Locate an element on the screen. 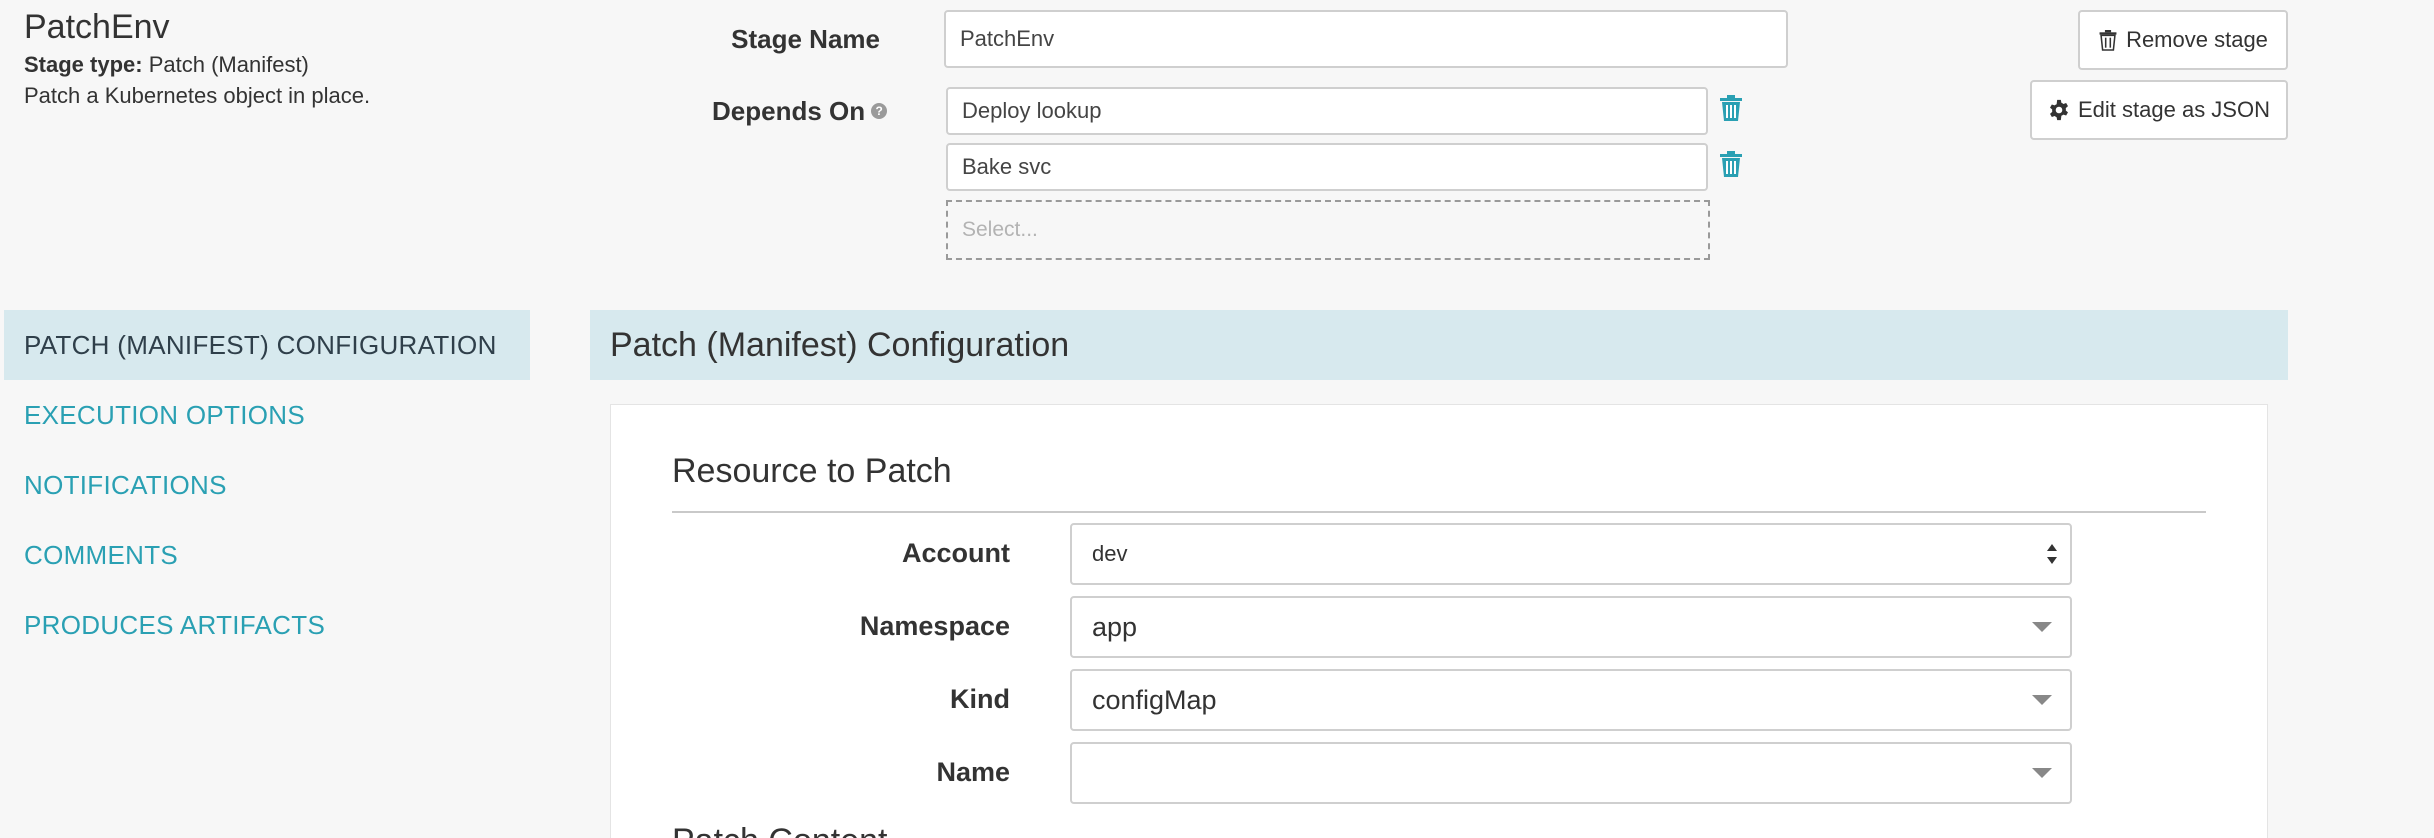  edit-stage-json-label: Edit stage as JSON is located at coordinates (2174, 109).